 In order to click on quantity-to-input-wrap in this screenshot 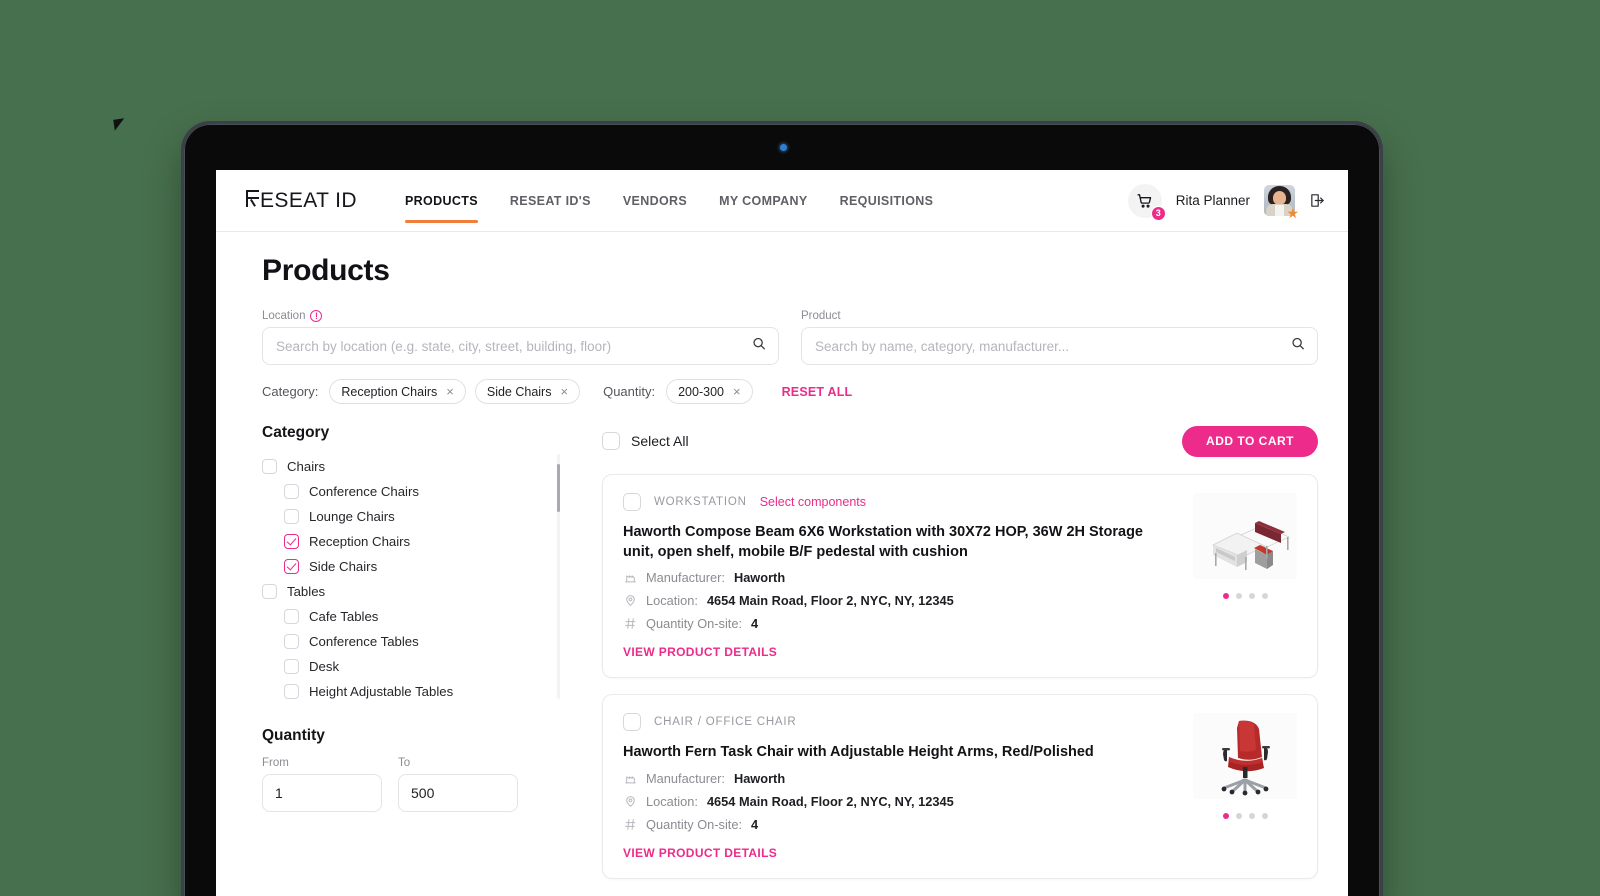, I will do `click(458, 793)`.